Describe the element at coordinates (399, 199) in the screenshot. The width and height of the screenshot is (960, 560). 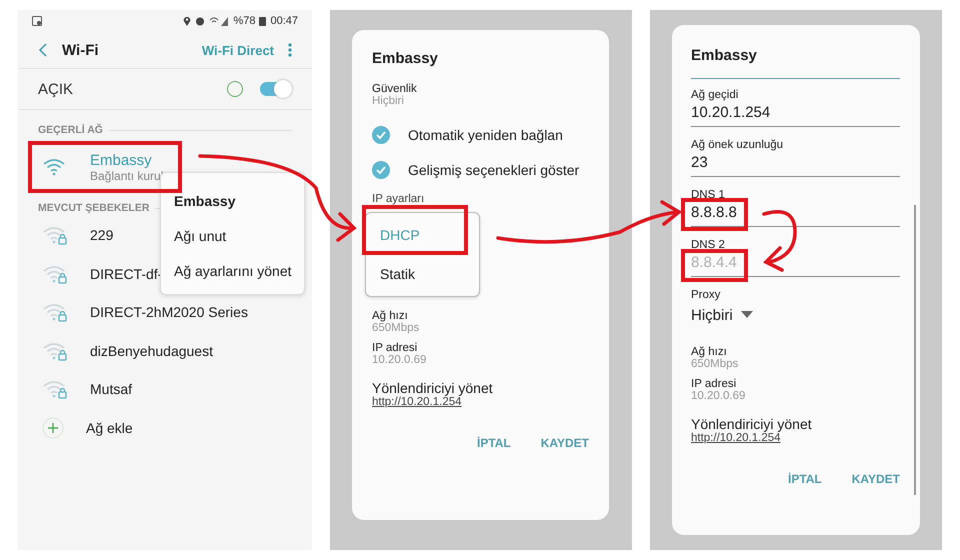
I see `ip-settings-label: IP ayarları` at that location.